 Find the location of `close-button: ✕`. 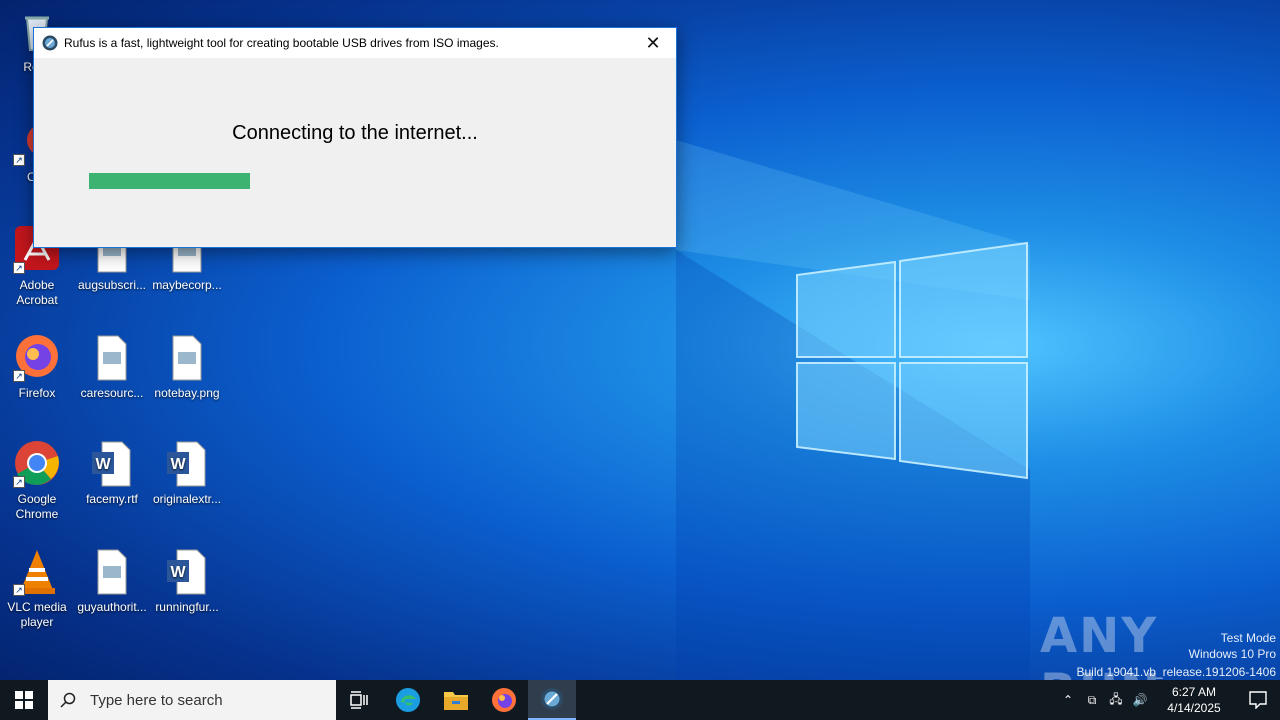

close-button: ✕ is located at coordinates (653, 43).